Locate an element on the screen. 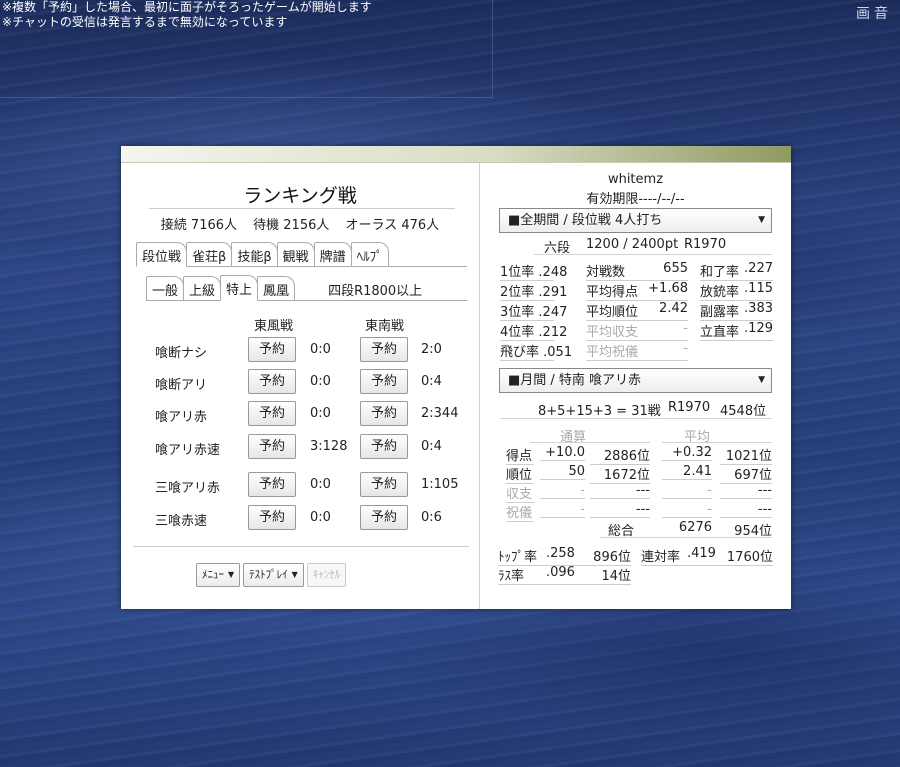  overall-underline is located at coordinates (686, 537).